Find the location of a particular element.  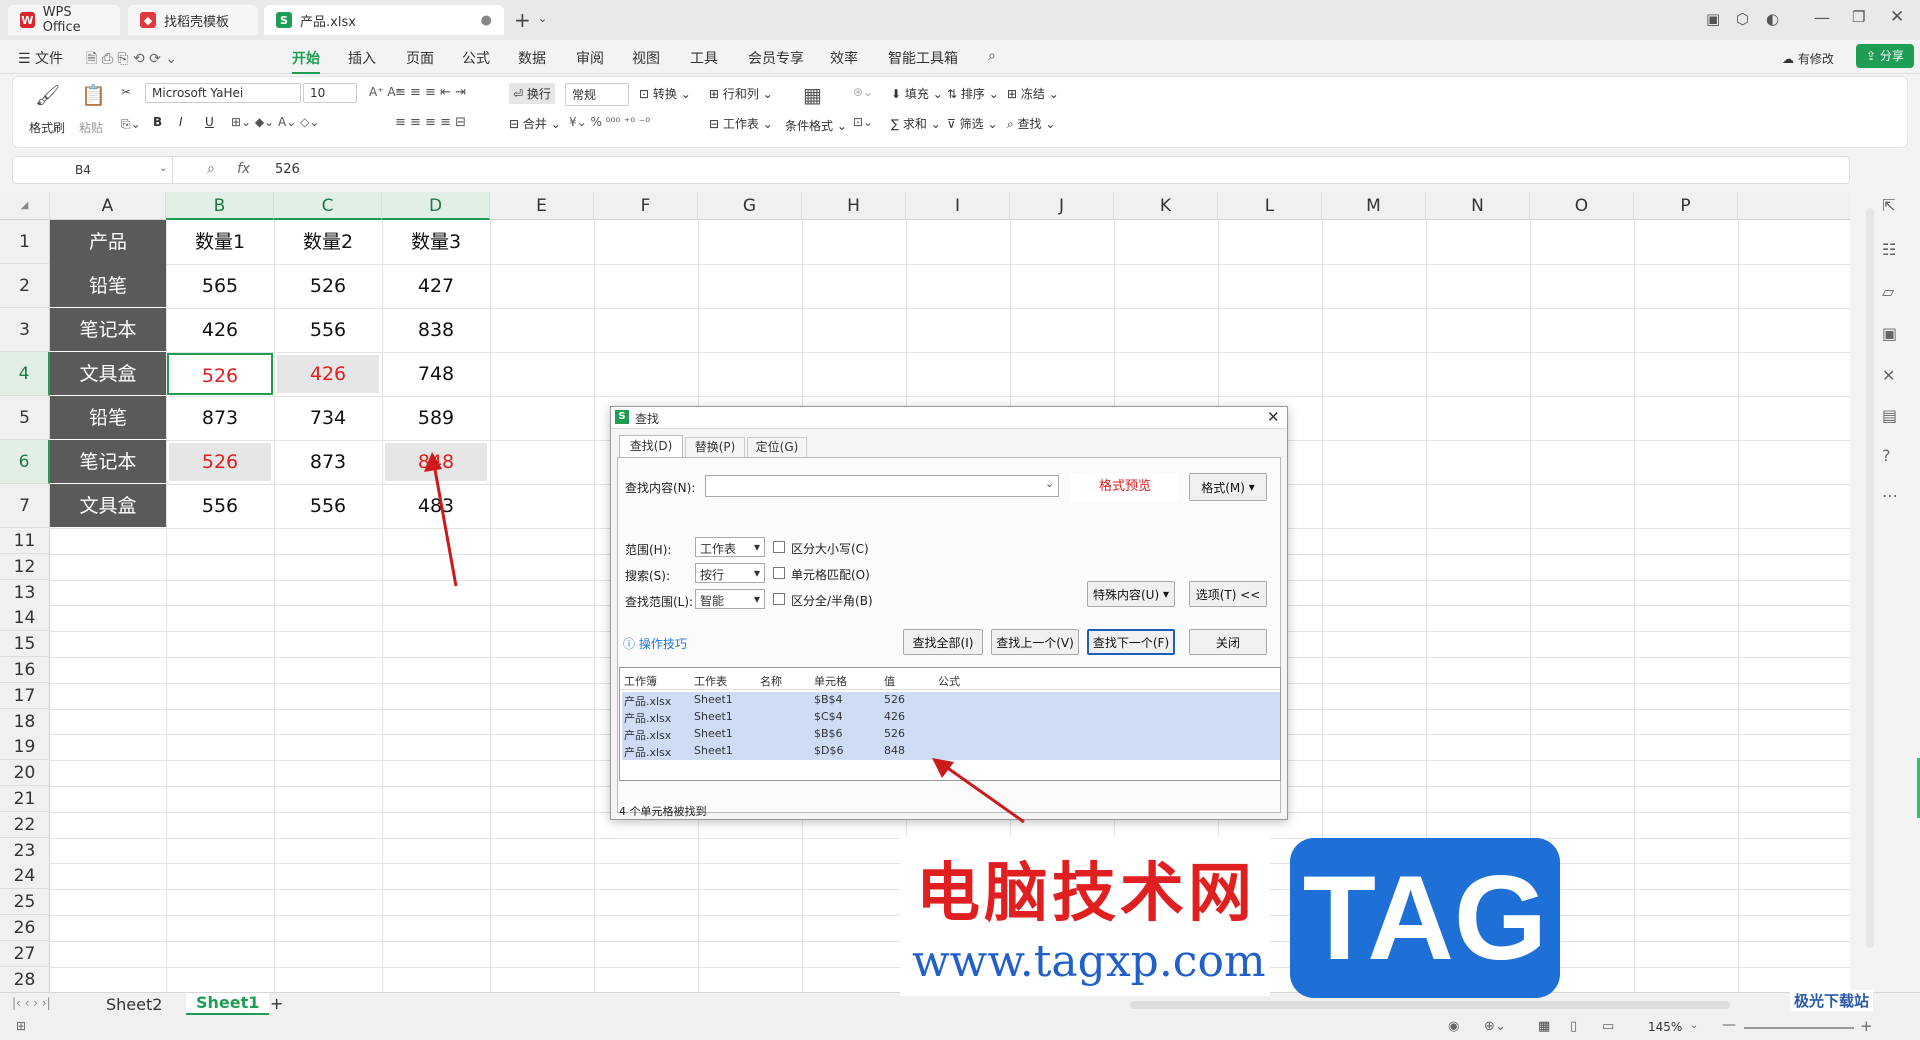

row-header: 22 is located at coordinates (25, 824).